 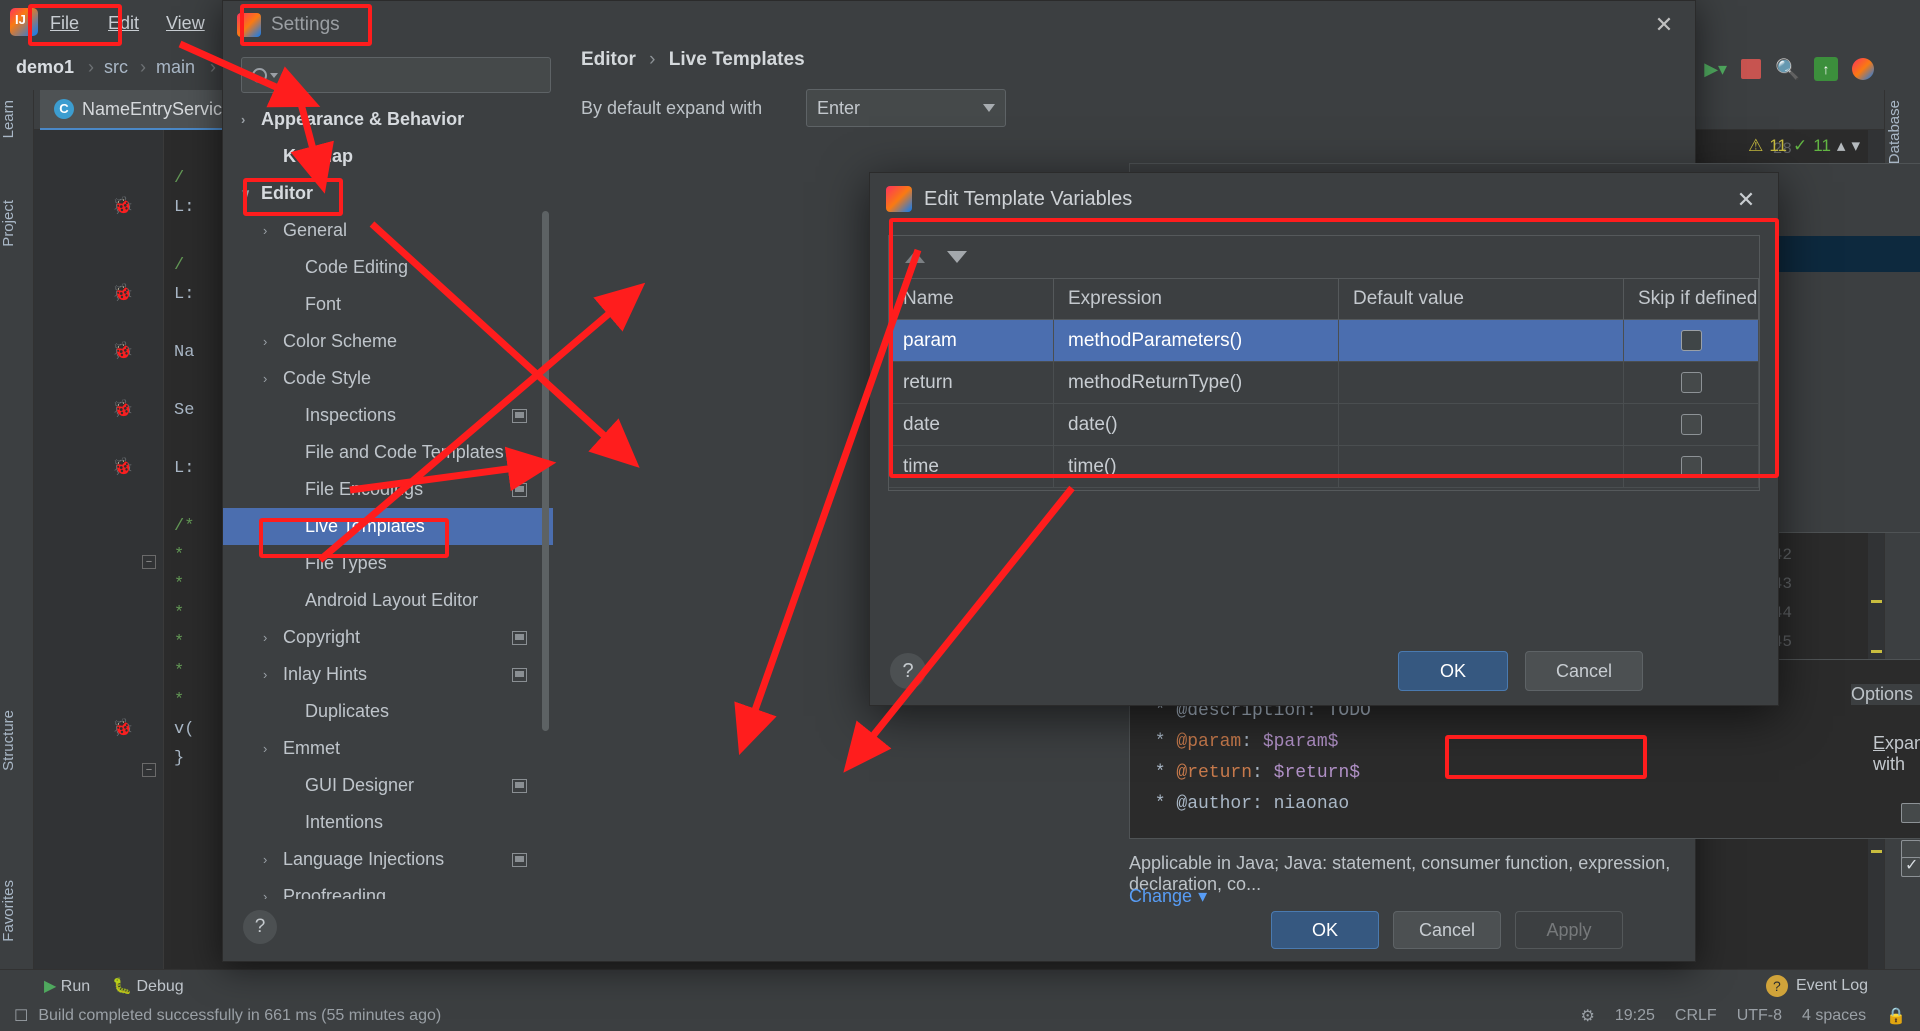 I want to click on breadcrumb-demo1: demo1, so click(x=45, y=67).